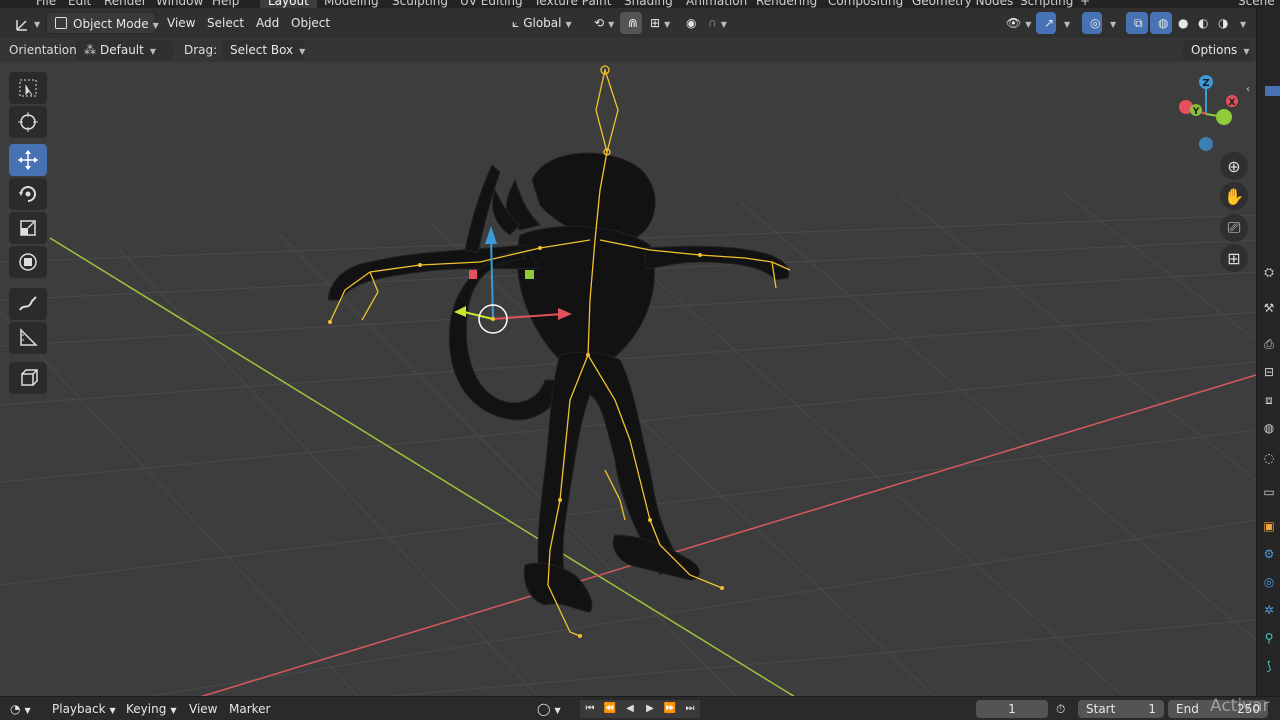 The width and height of the screenshot is (1280, 720). I want to click on scene-selector: Scene, so click(1256, 4).